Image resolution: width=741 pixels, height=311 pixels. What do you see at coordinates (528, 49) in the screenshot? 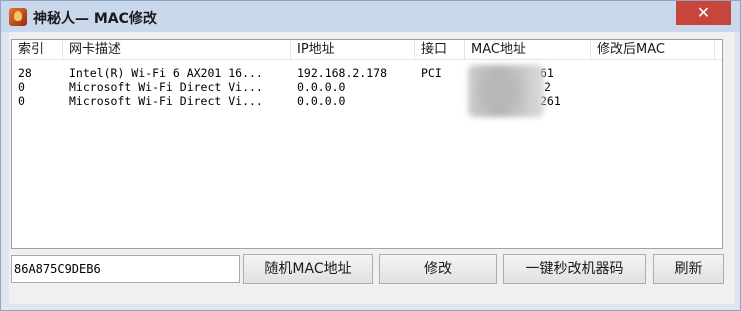
I see `column-header-mac: MAC地址` at bounding box center [528, 49].